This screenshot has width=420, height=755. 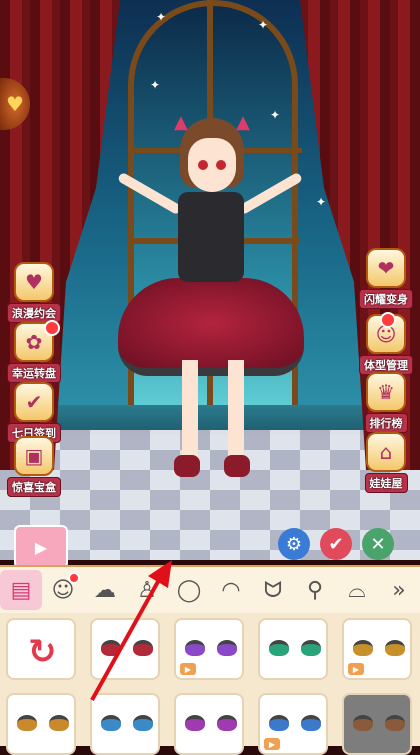 I want to click on play-icon: ▶, so click(x=41, y=547).